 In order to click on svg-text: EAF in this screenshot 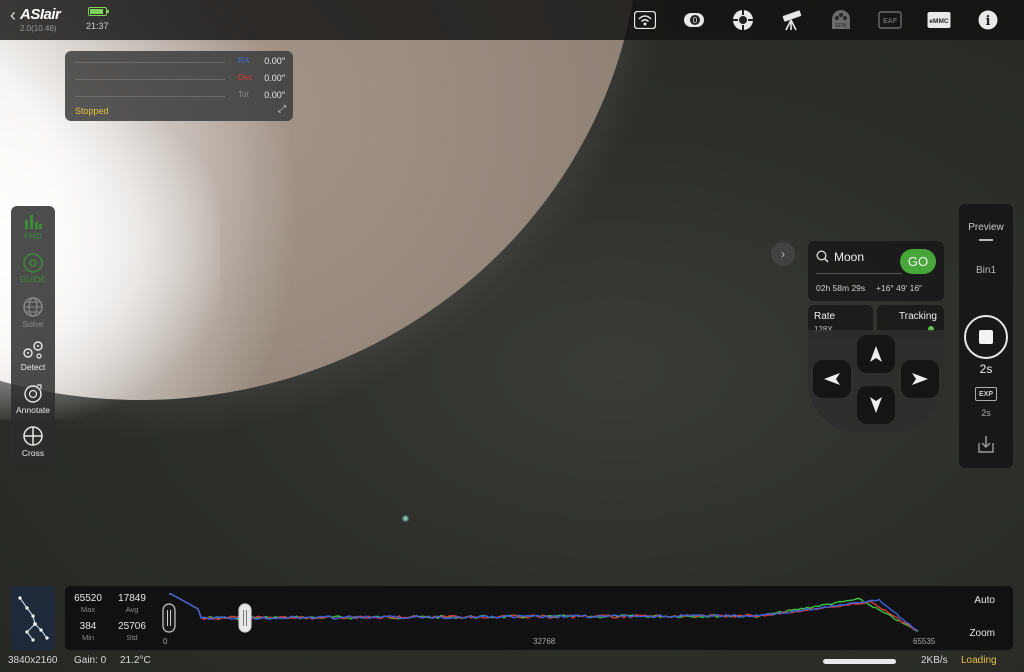, I will do `click(890, 21)`.